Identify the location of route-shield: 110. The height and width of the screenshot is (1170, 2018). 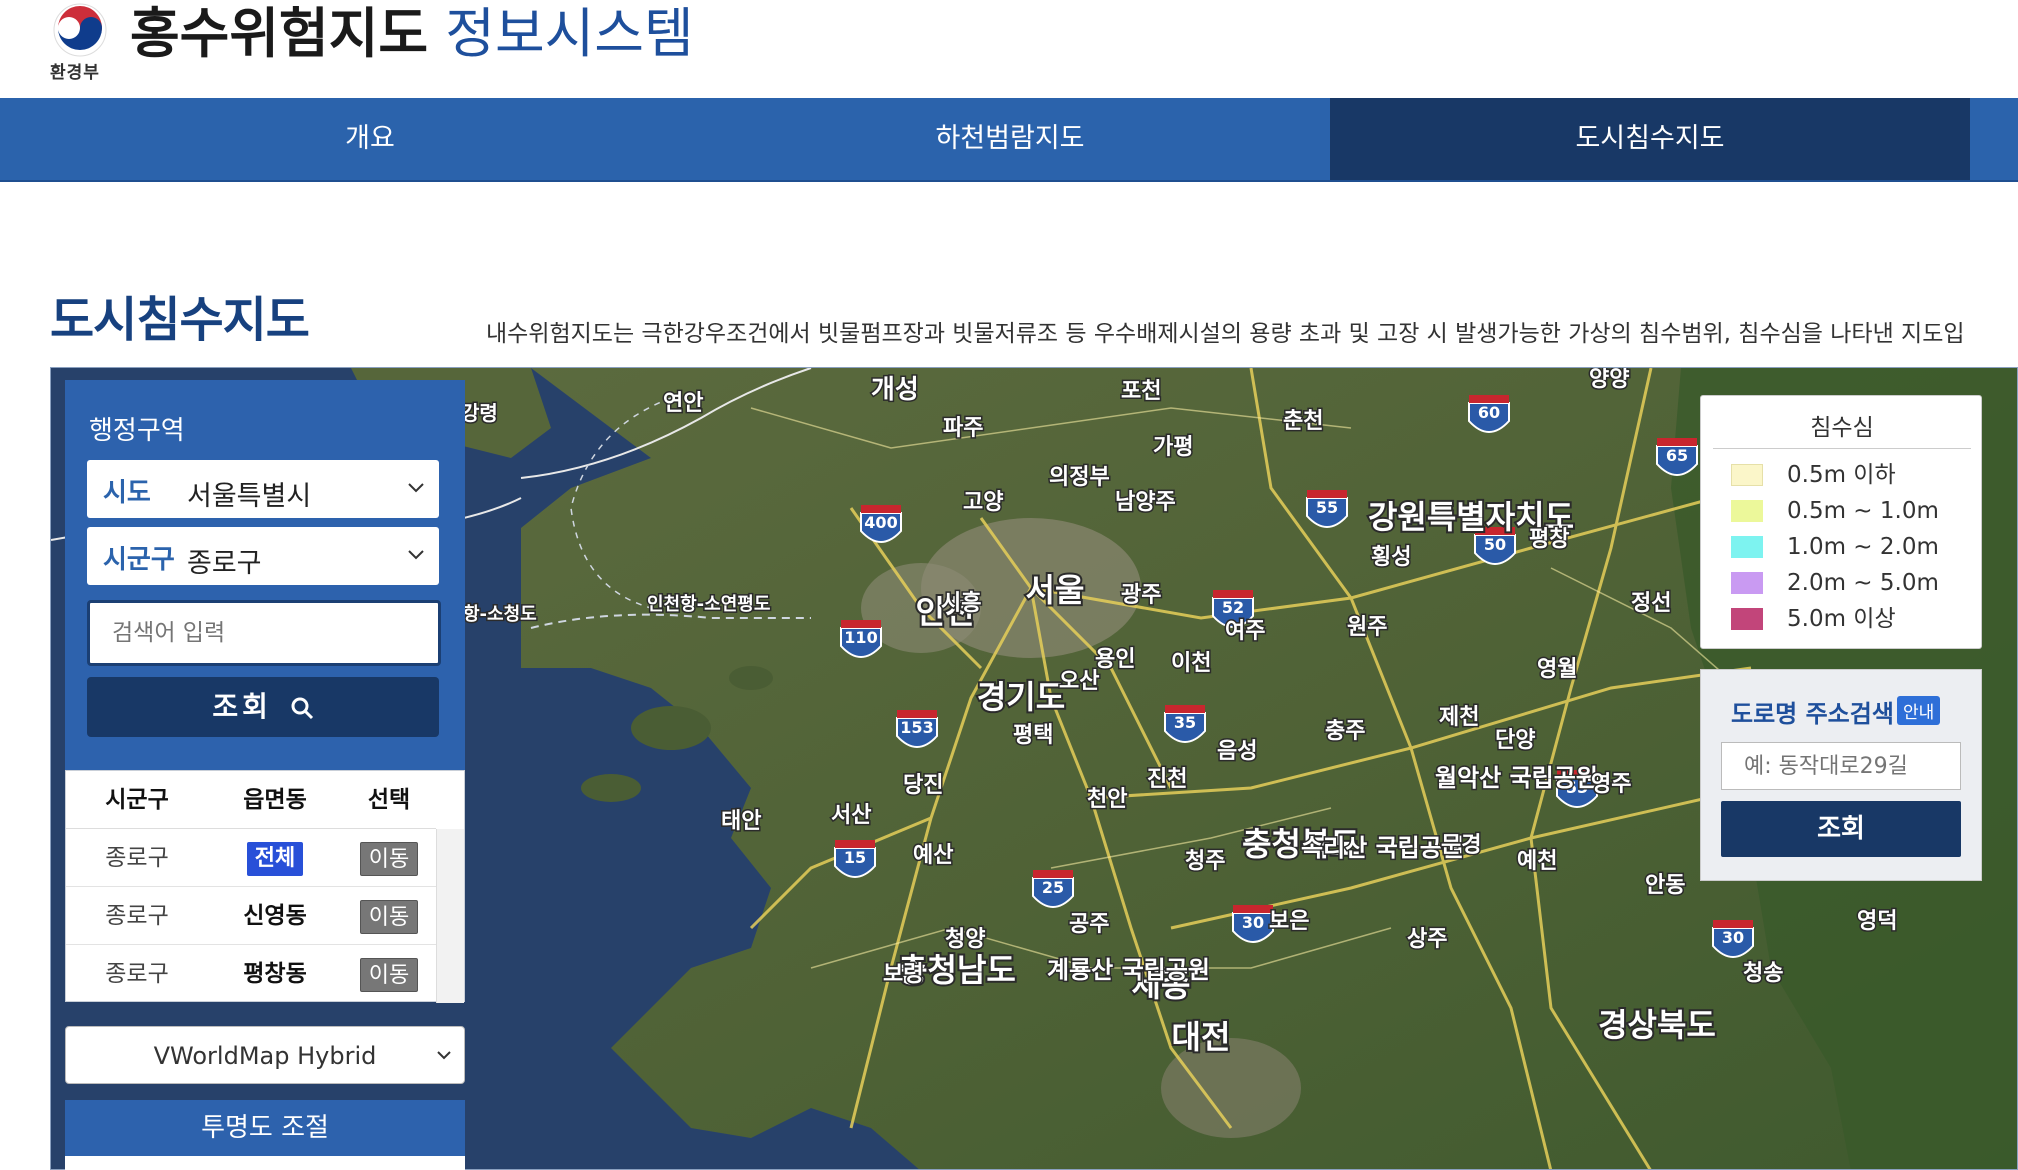
(861, 639).